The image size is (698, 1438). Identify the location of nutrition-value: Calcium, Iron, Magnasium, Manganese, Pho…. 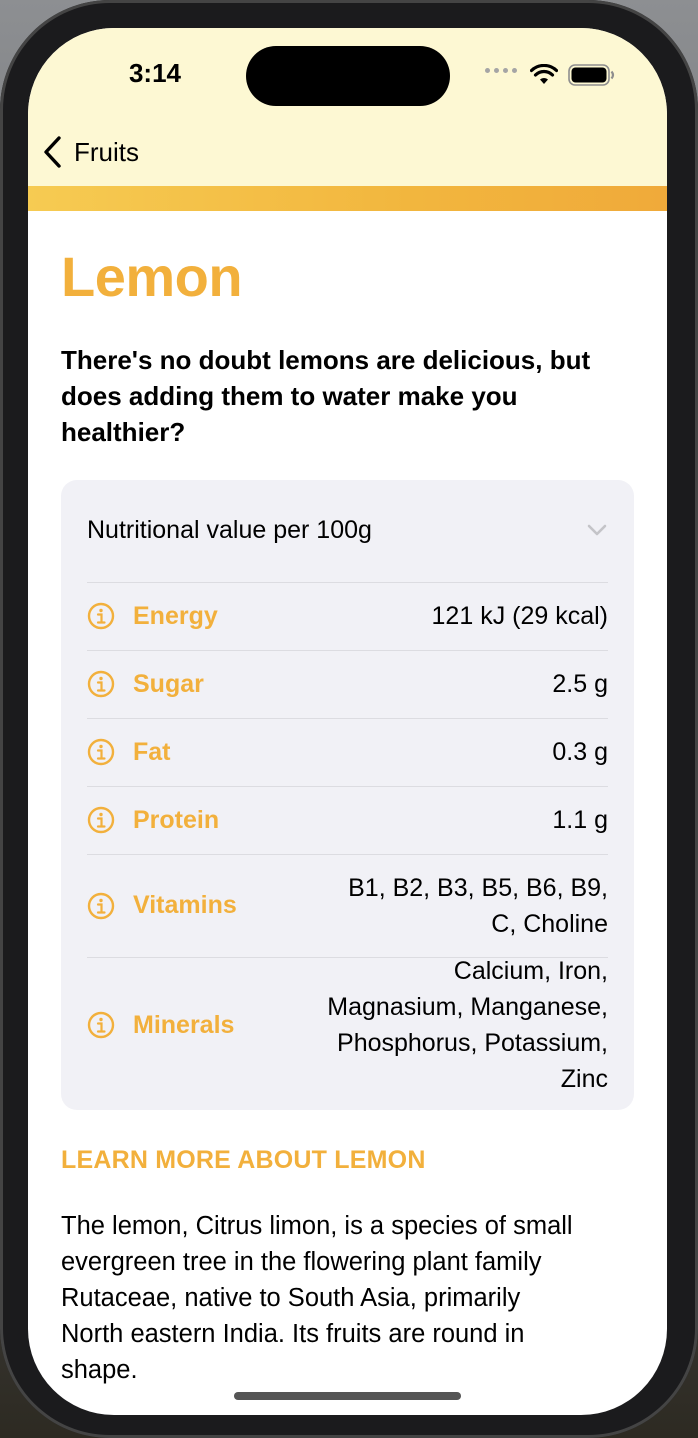
(467, 1025).